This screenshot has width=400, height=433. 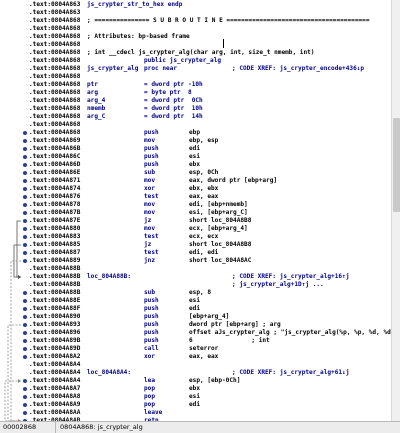 I want to click on listing-line: .text:0804A868 arg_C = dword ptr 14h, so click(x=195, y=117).